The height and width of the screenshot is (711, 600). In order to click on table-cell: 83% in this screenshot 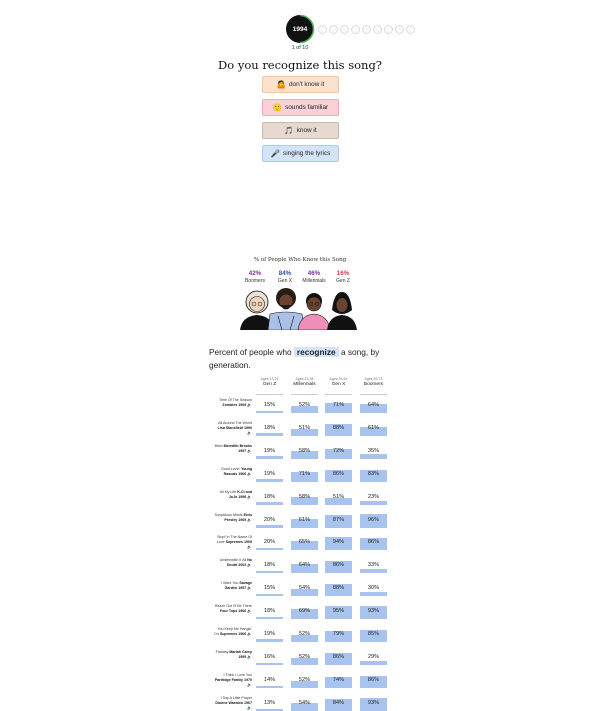, I will do `click(373, 475)`.